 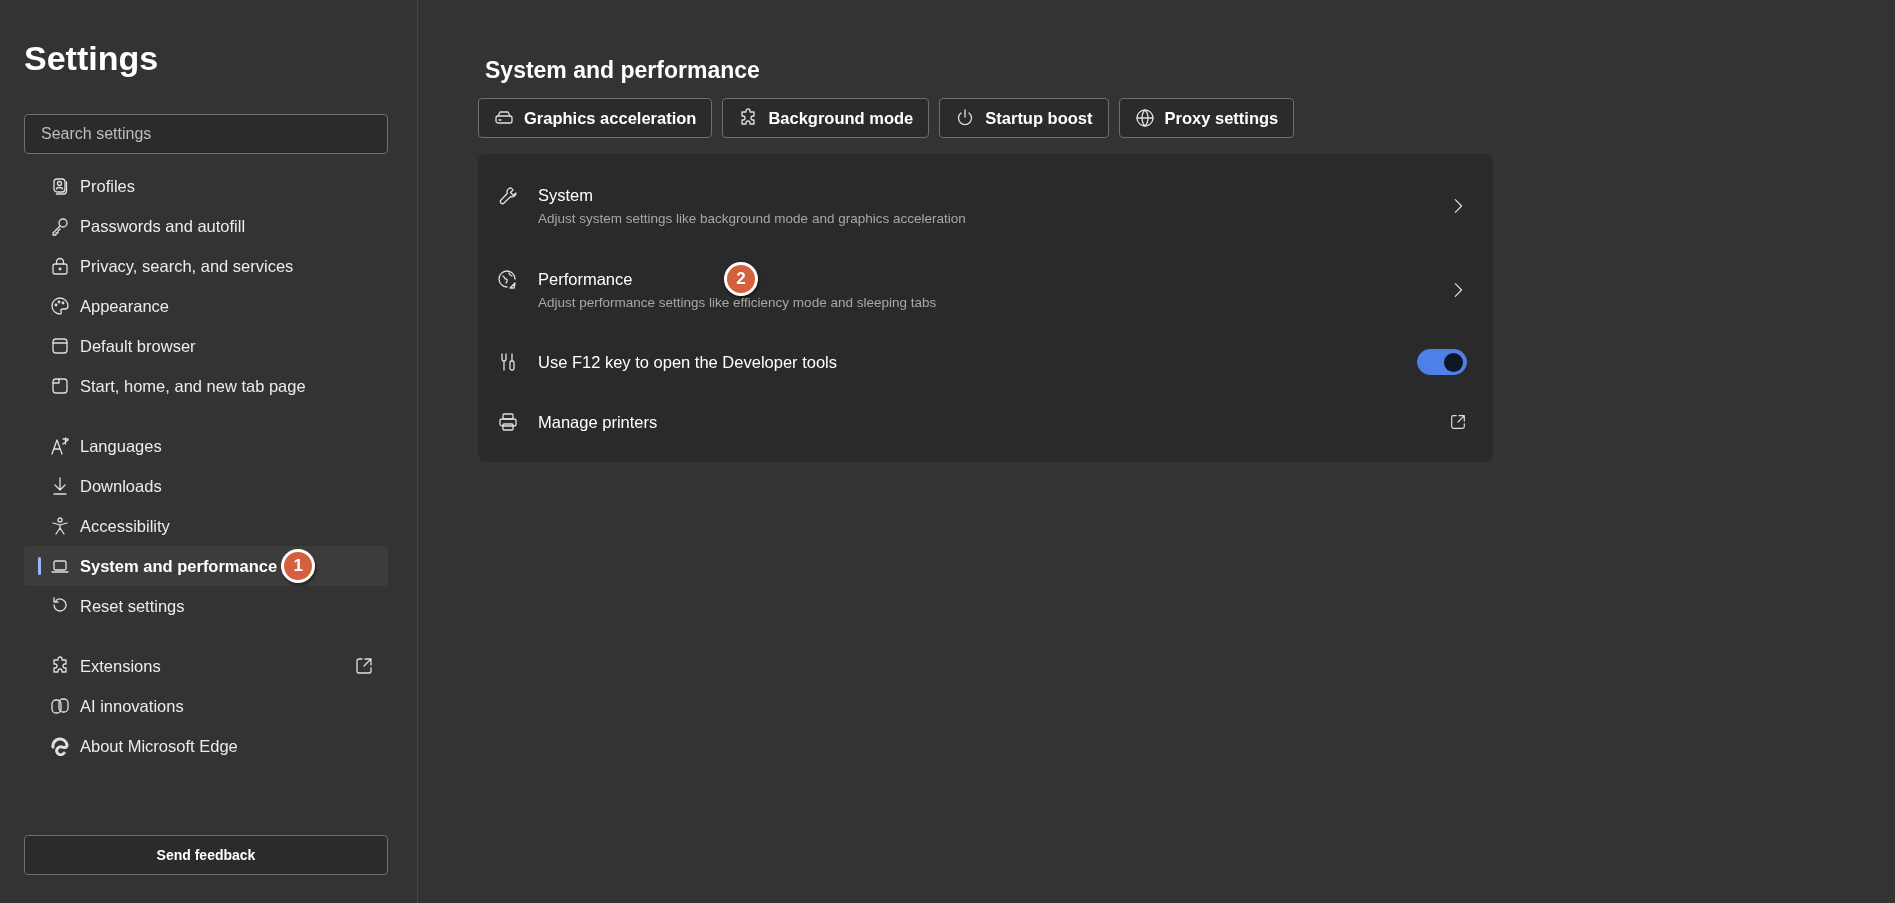 What do you see at coordinates (752, 218) in the screenshot?
I see `setting-description: Adjust system settings like background mode and graphics acceleration` at bounding box center [752, 218].